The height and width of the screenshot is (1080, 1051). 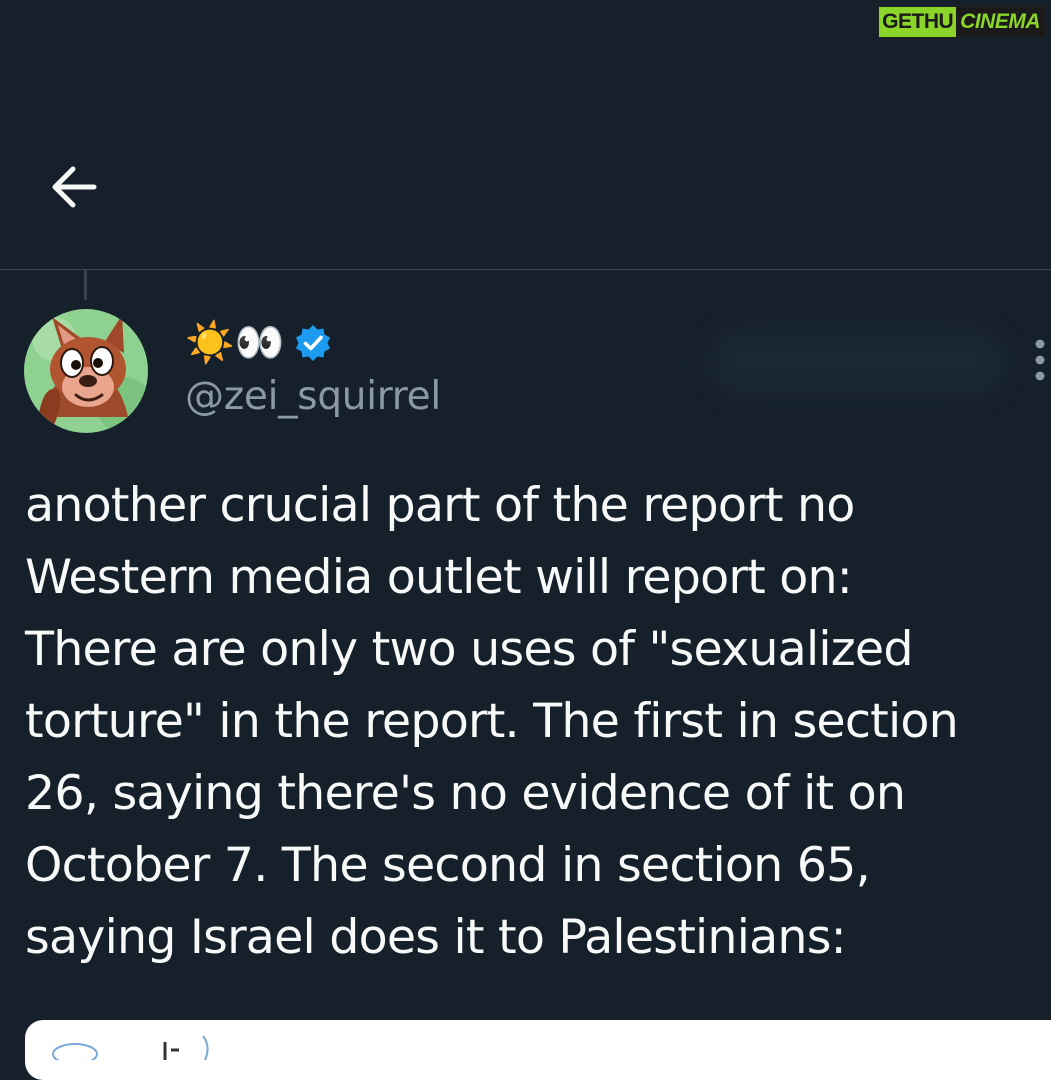 What do you see at coordinates (918, 22) in the screenshot?
I see `watermark-left-text: GETHU` at bounding box center [918, 22].